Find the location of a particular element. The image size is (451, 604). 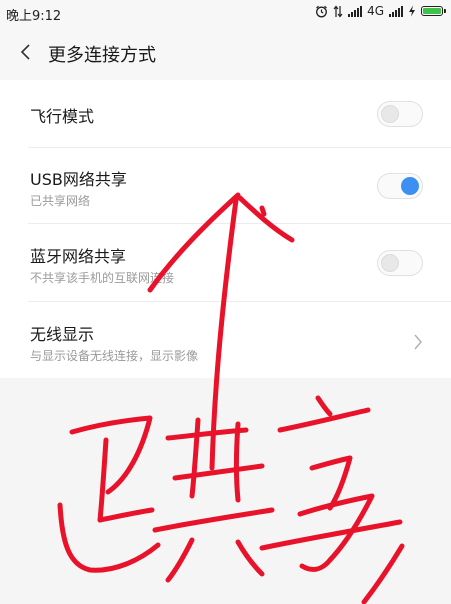

page-title: 更多连接方式 is located at coordinates (102, 55).